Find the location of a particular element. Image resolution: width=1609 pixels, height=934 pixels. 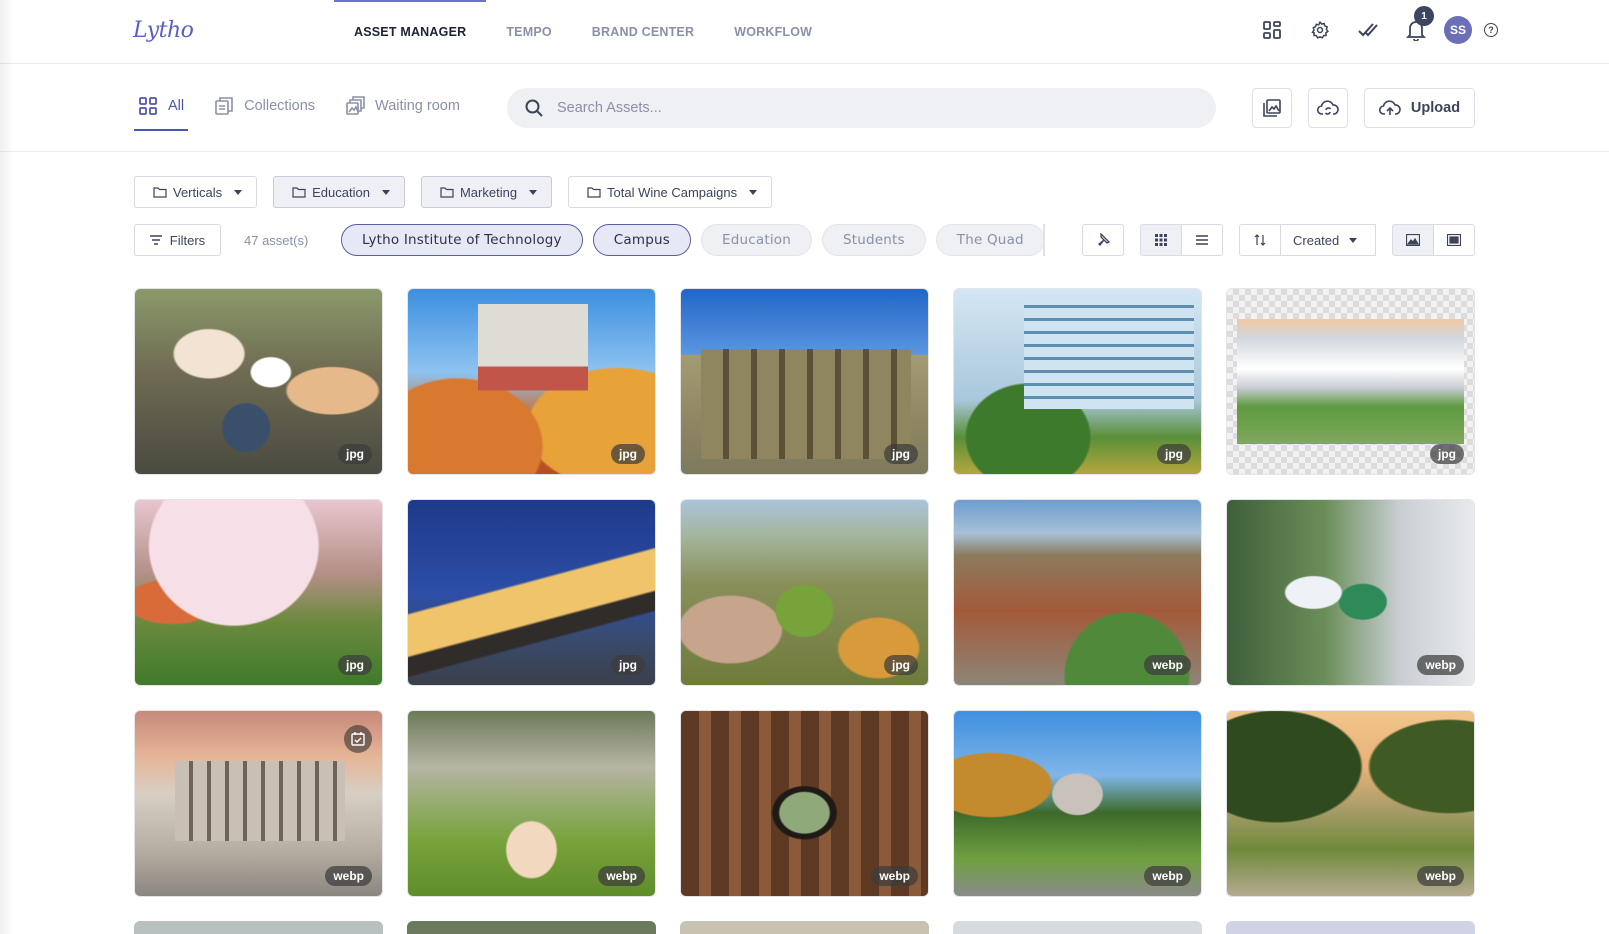

tab-all: All is located at coordinates (161, 107).